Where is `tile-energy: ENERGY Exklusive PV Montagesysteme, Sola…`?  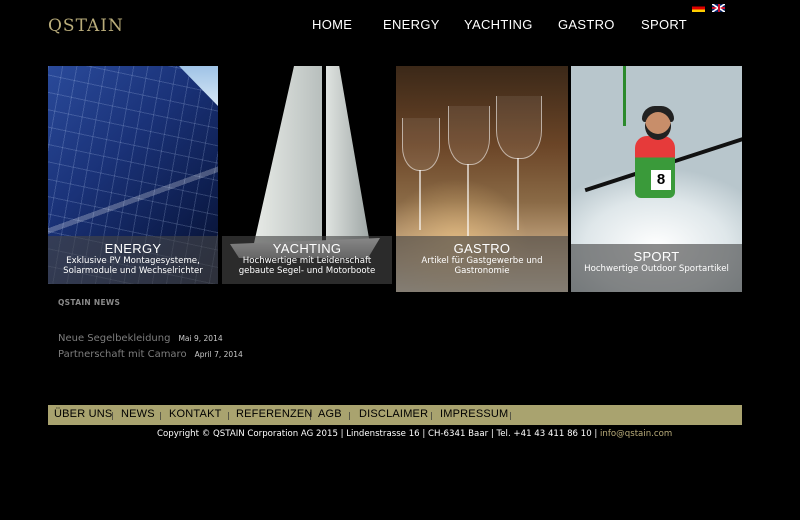
tile-energy: ENERGY Exklusive PV Montagesysteme, Sola… is located at coordinates (133, 175).